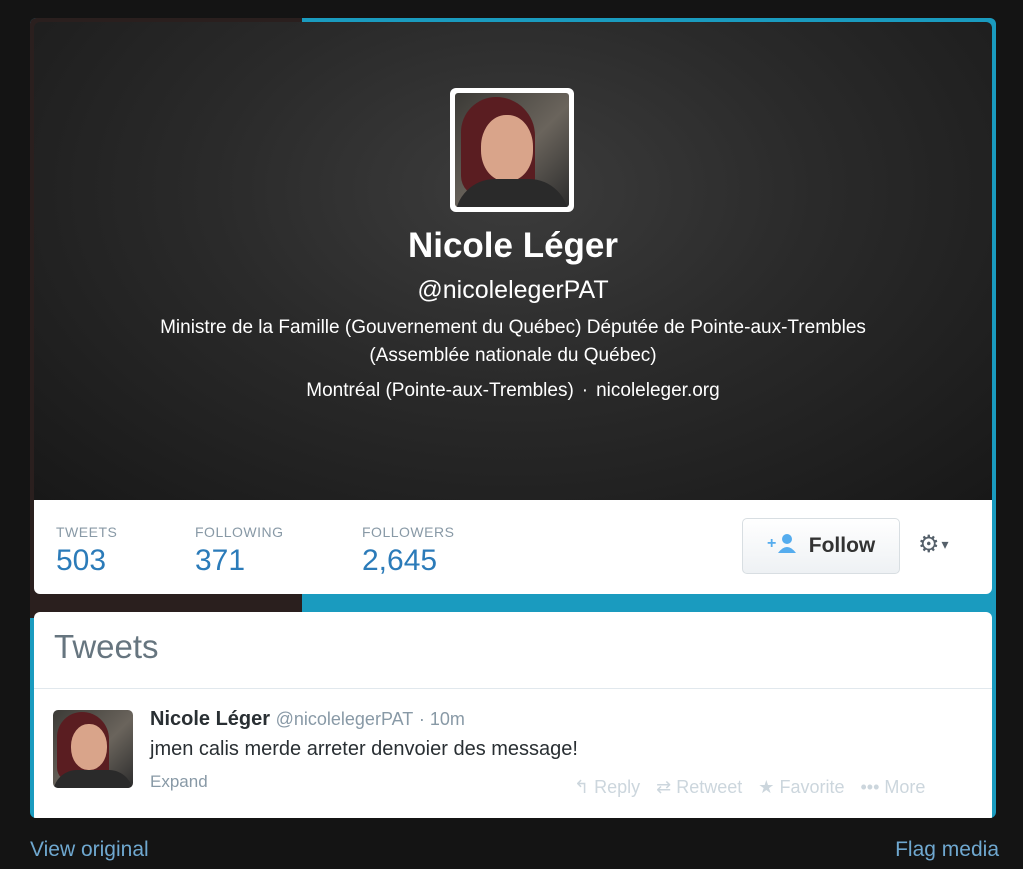  I want to click on reply-action: ↰ Reply, so click(607, 787).